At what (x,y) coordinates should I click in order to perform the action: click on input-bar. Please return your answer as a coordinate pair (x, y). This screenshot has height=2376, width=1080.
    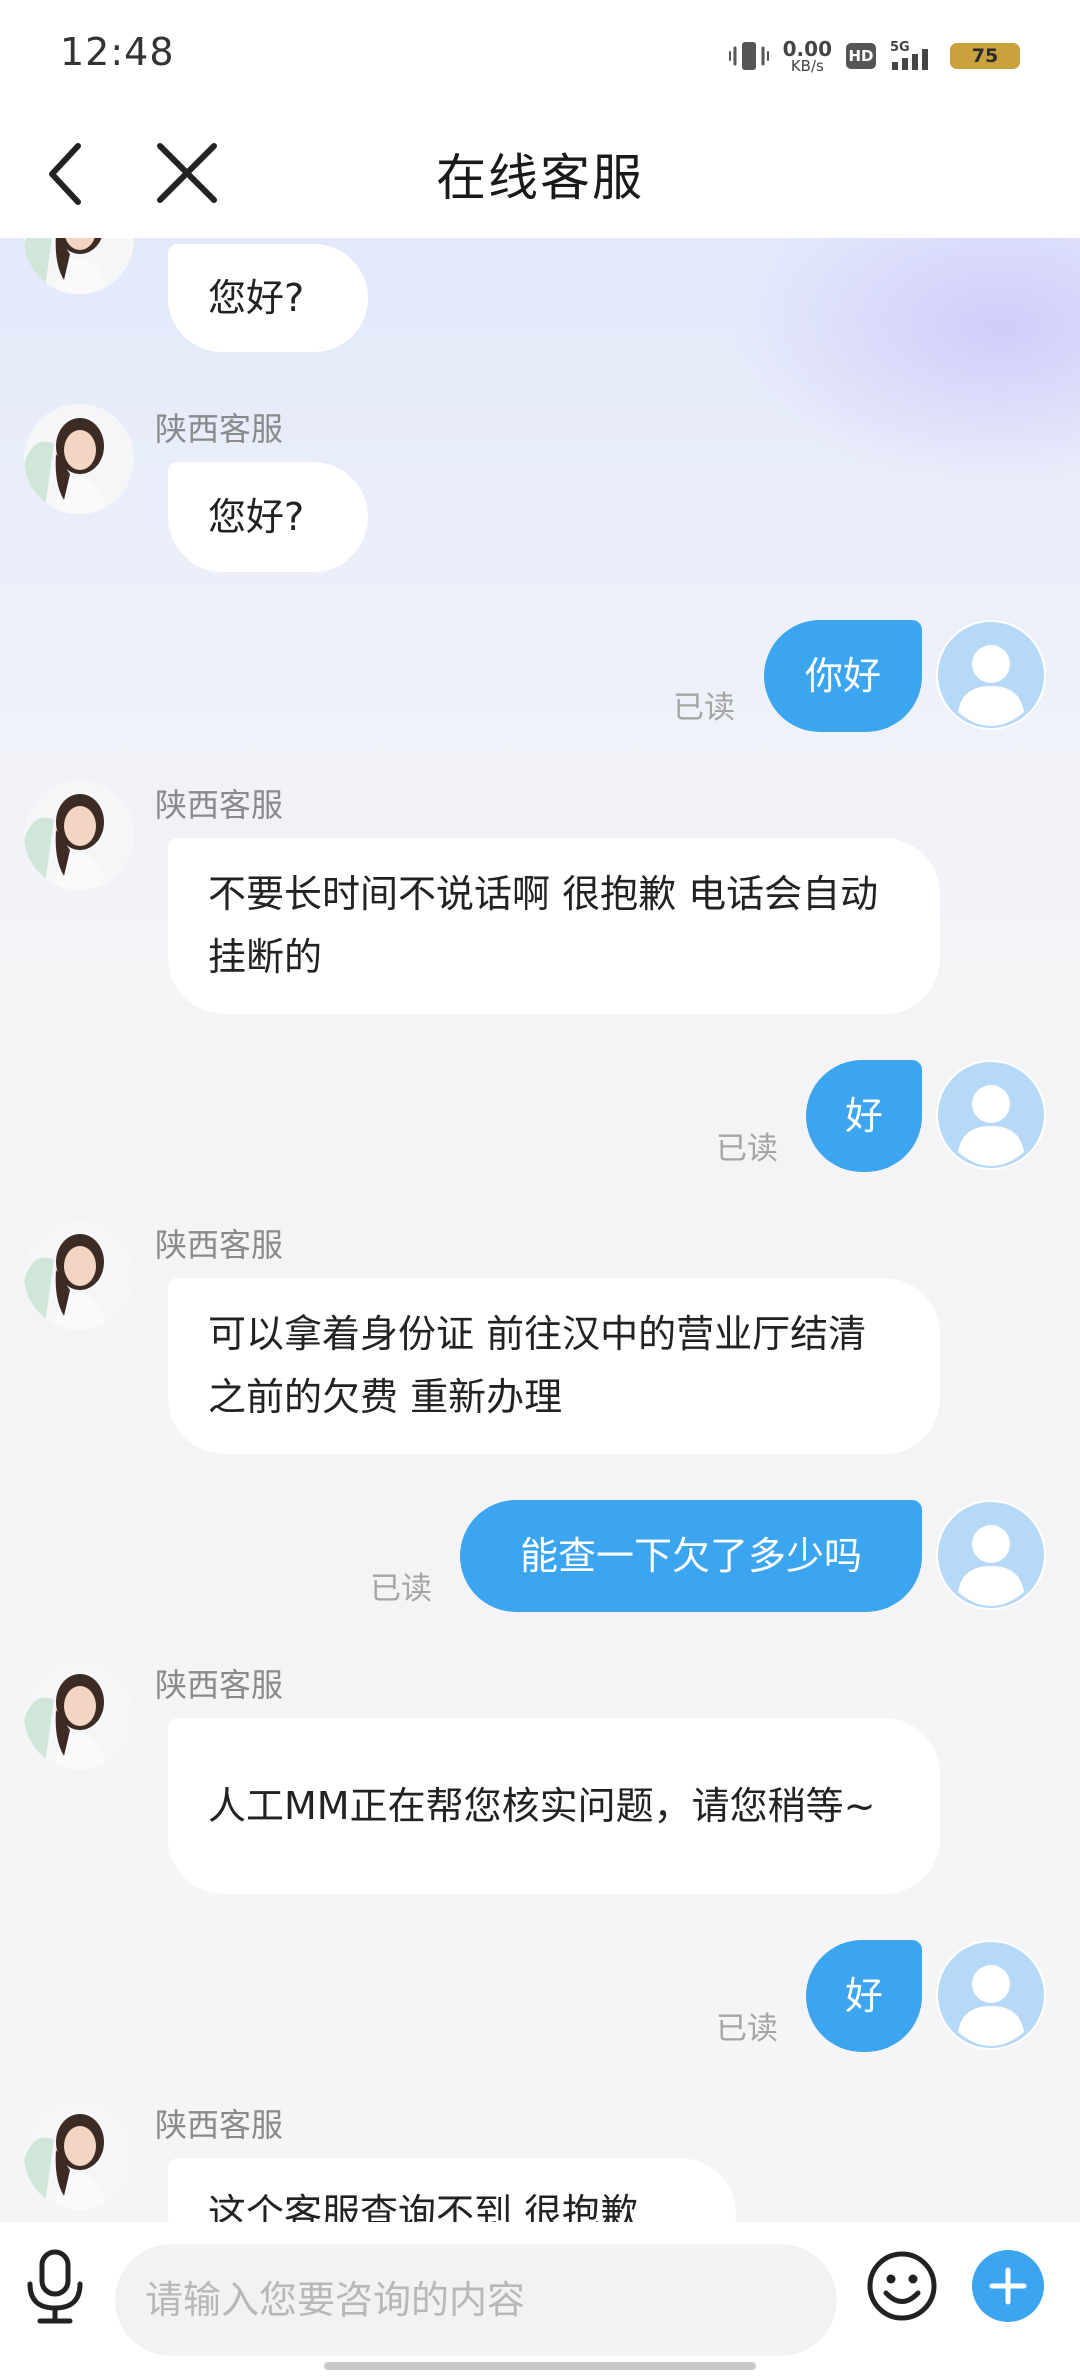
    Looking at the image, I should click on (540, 2299).